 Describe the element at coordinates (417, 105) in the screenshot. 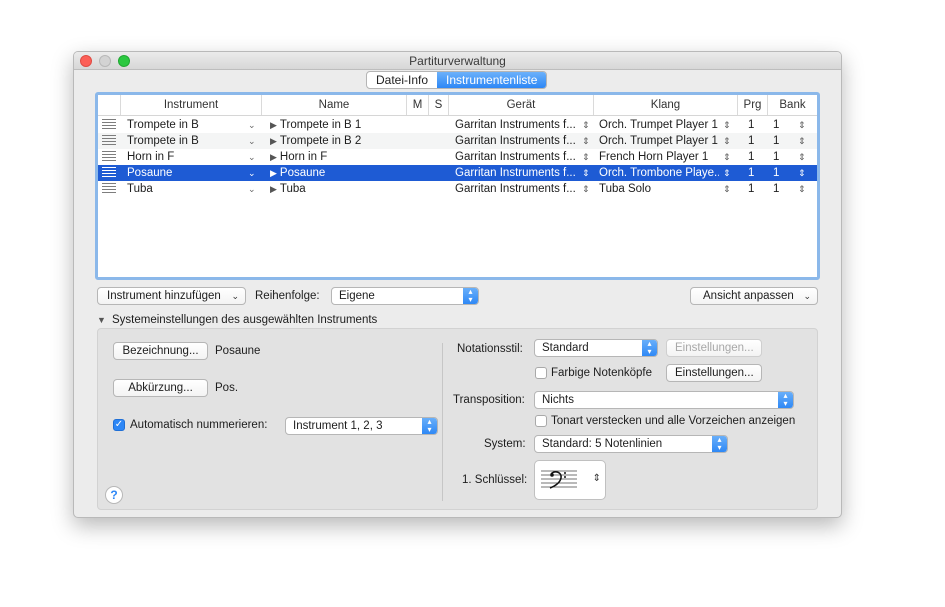

I see `header-mute: M` at that location.